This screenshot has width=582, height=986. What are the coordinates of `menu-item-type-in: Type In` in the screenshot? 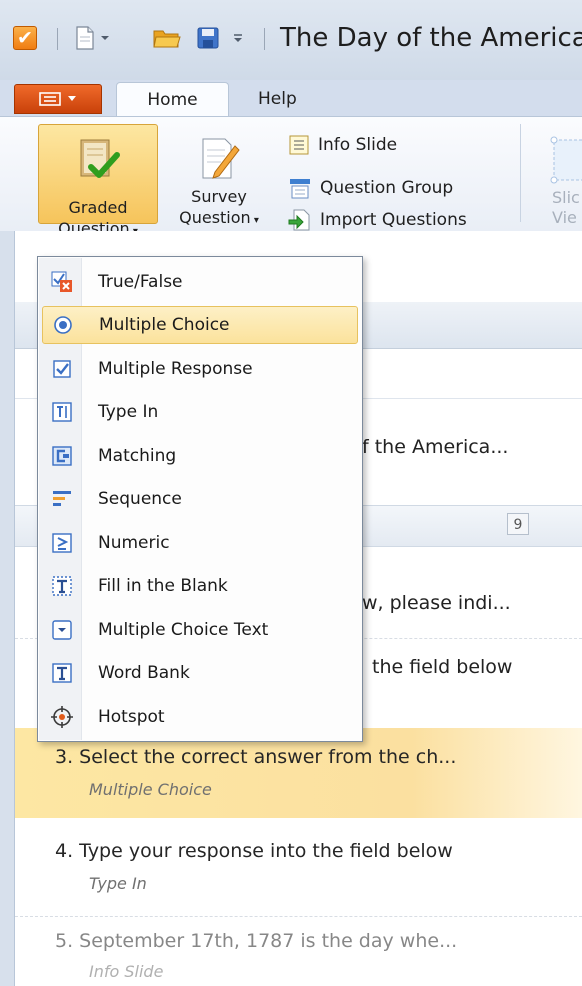 It's located at (200, 412).